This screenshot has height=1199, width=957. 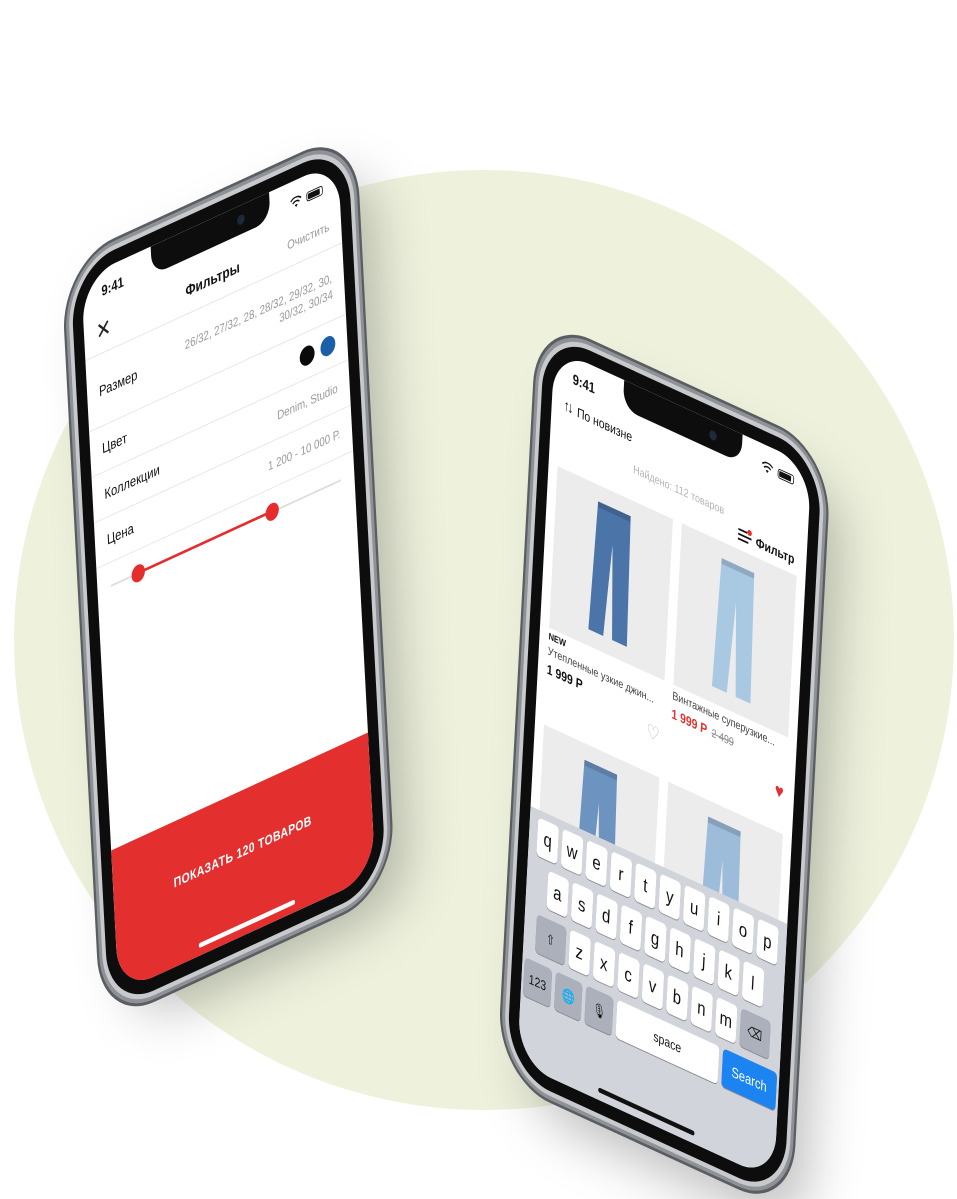 I want to click on key-p: p, so click(x=767, y=942).